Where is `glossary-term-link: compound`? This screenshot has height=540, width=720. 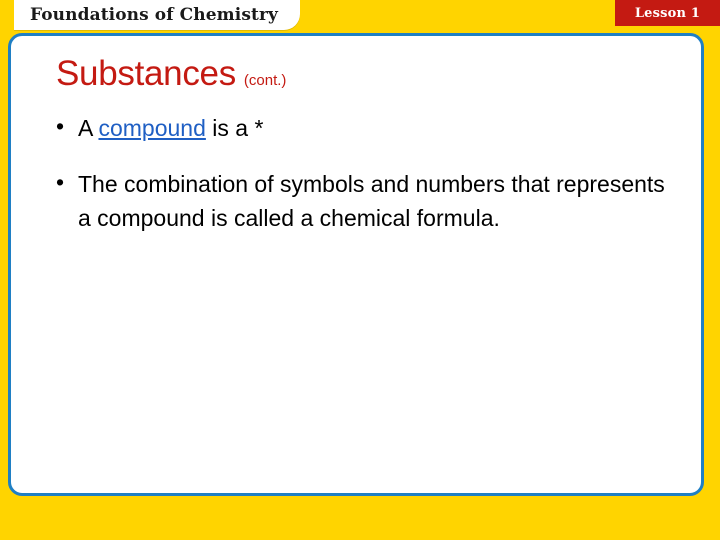
glossary-term-link: compound is located at coordinates (151, 128).